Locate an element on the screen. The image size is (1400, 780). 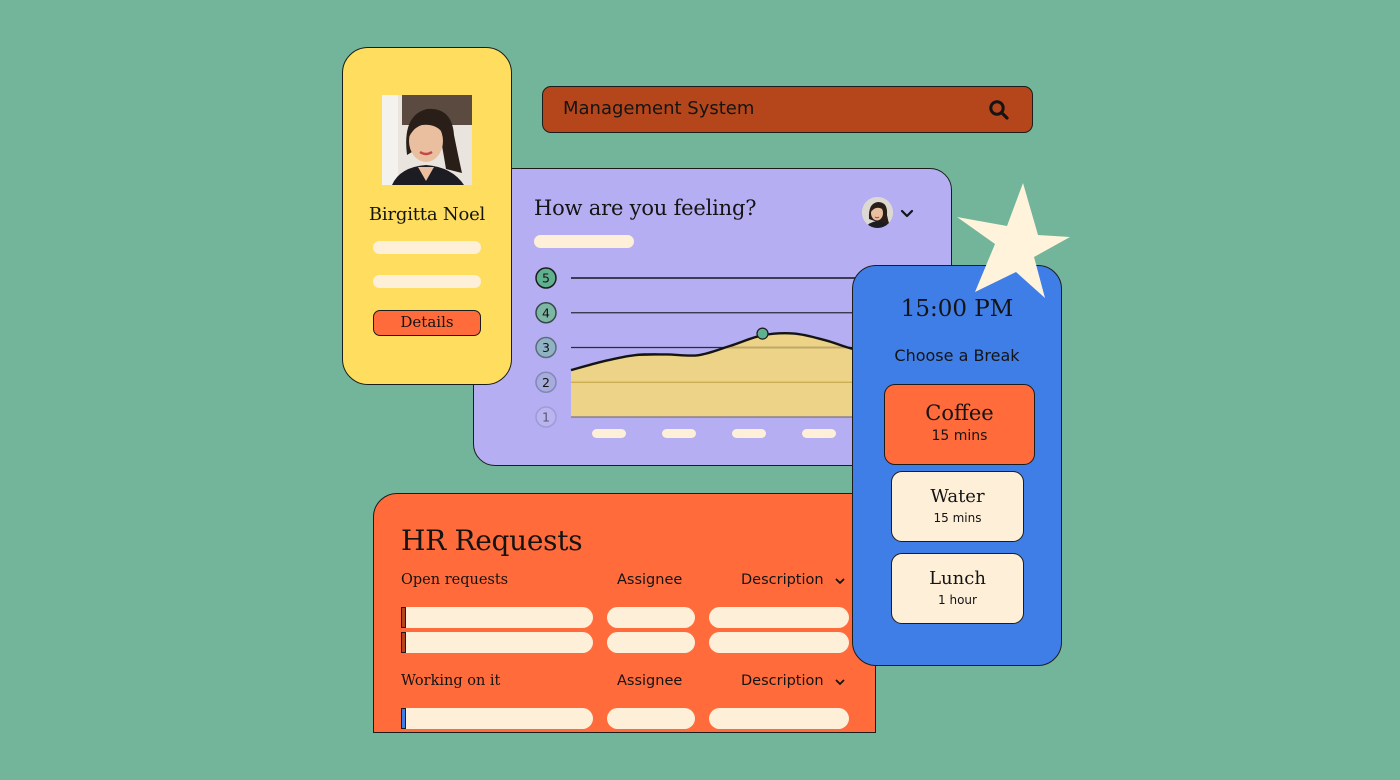
break-option-lunch: Lunch 1 hour is located at coordinates (957, 588).